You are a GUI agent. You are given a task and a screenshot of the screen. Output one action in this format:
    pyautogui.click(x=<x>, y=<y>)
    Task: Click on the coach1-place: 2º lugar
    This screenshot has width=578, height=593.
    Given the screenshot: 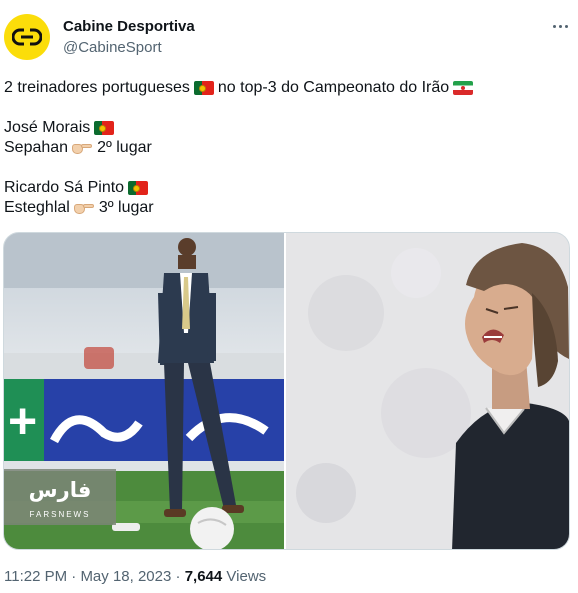 What is the action you would take?
    pyautogui.click(x=124, y=147)
    